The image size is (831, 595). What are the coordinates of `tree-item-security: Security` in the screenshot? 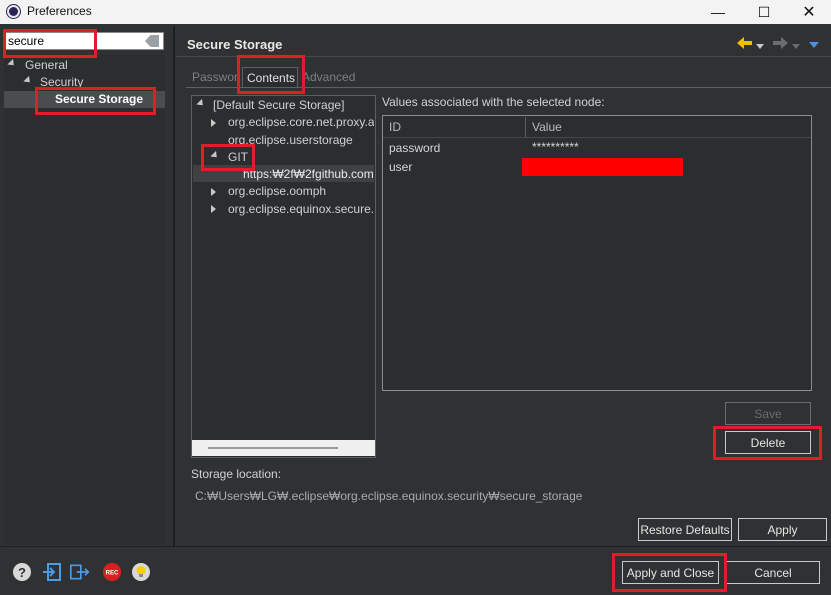 It's located at (61, 82).